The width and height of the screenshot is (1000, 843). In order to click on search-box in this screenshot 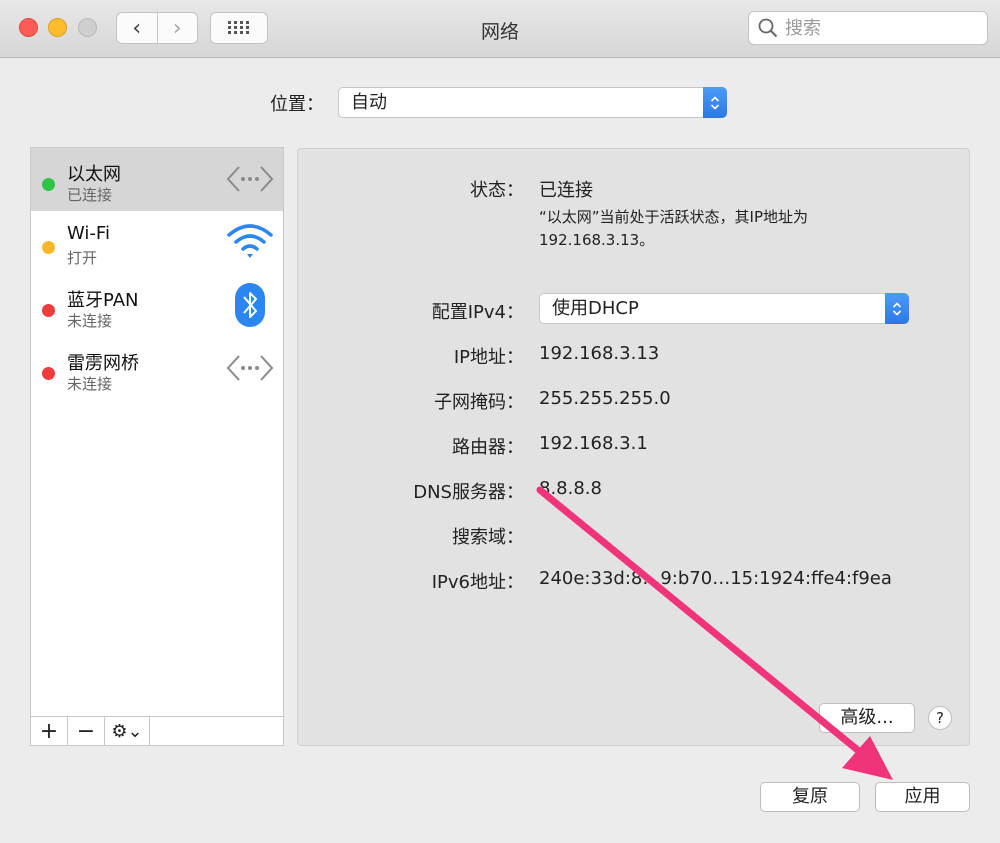, I will do `click(868, 28)`.